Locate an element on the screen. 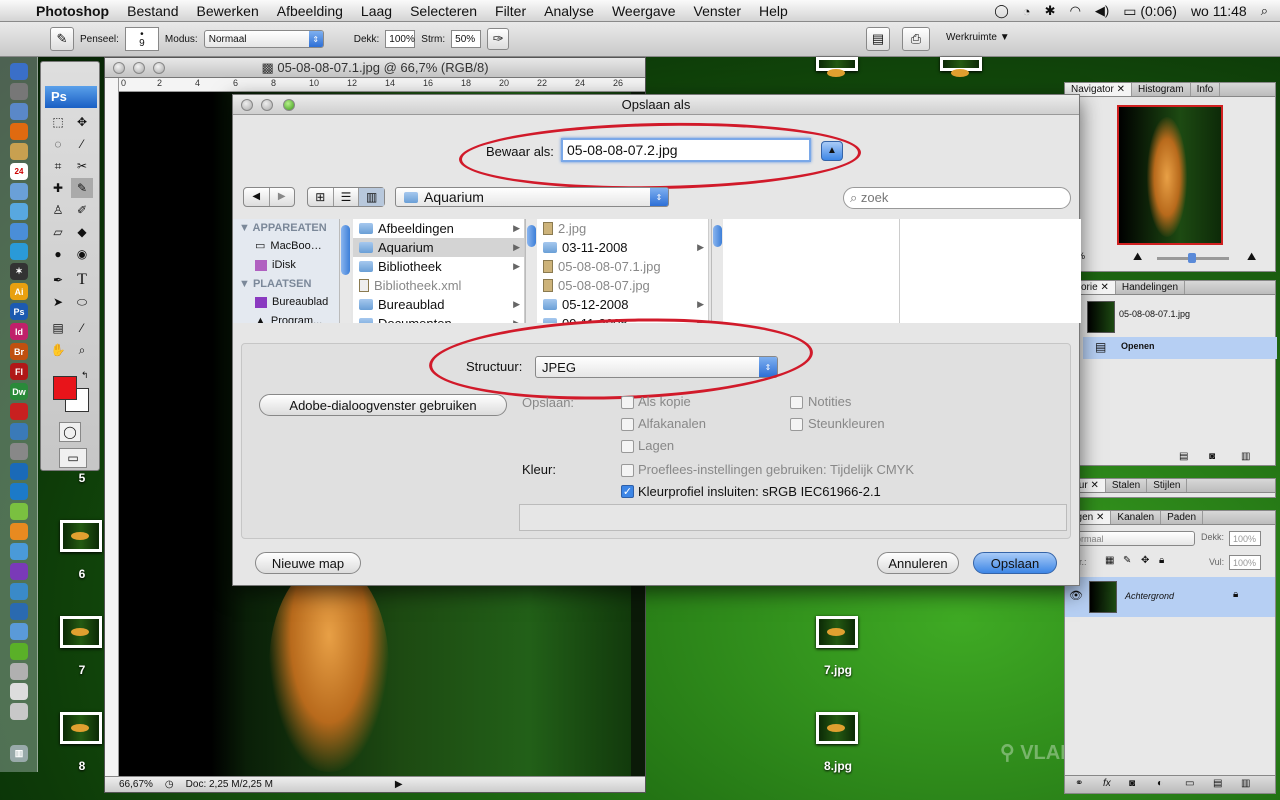 This screenshot has height=800, width=1280. brush-preset-picker: ✎ is located at coordinates (62, 39).